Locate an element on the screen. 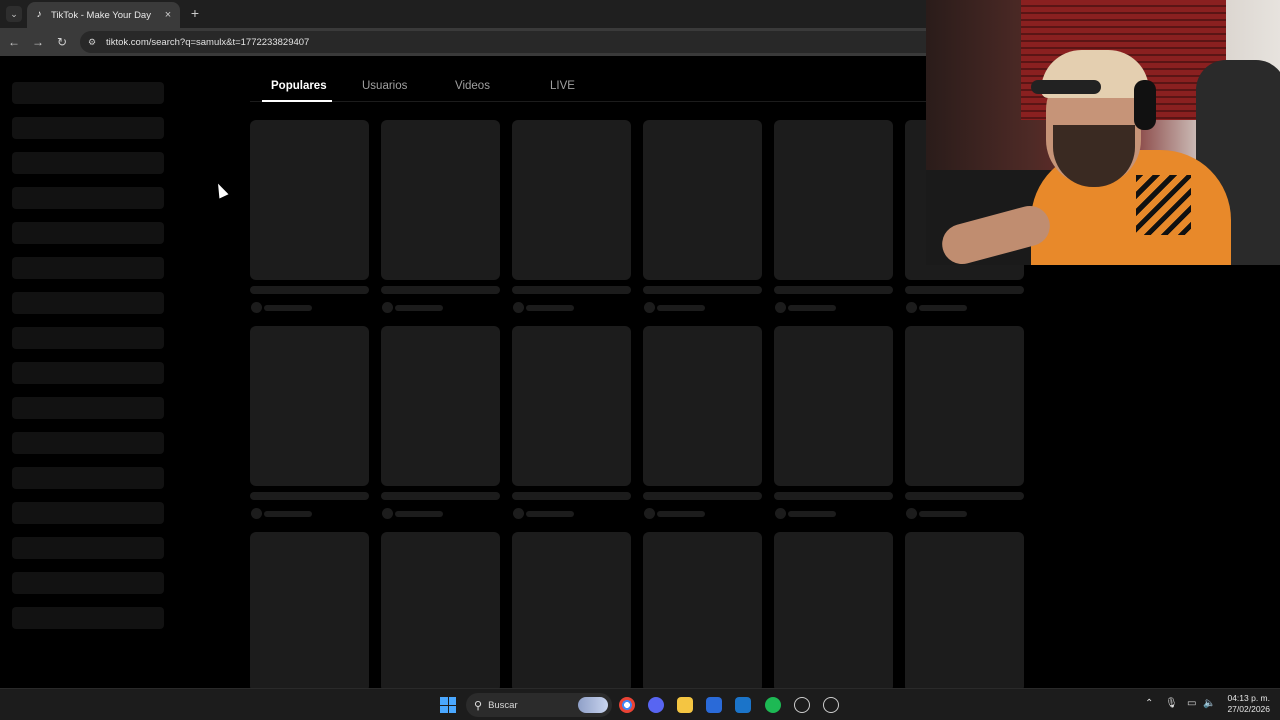 The height and width of the screenshot is (720, 1280). active-tab-indicator is located at coordinates (297, 101).